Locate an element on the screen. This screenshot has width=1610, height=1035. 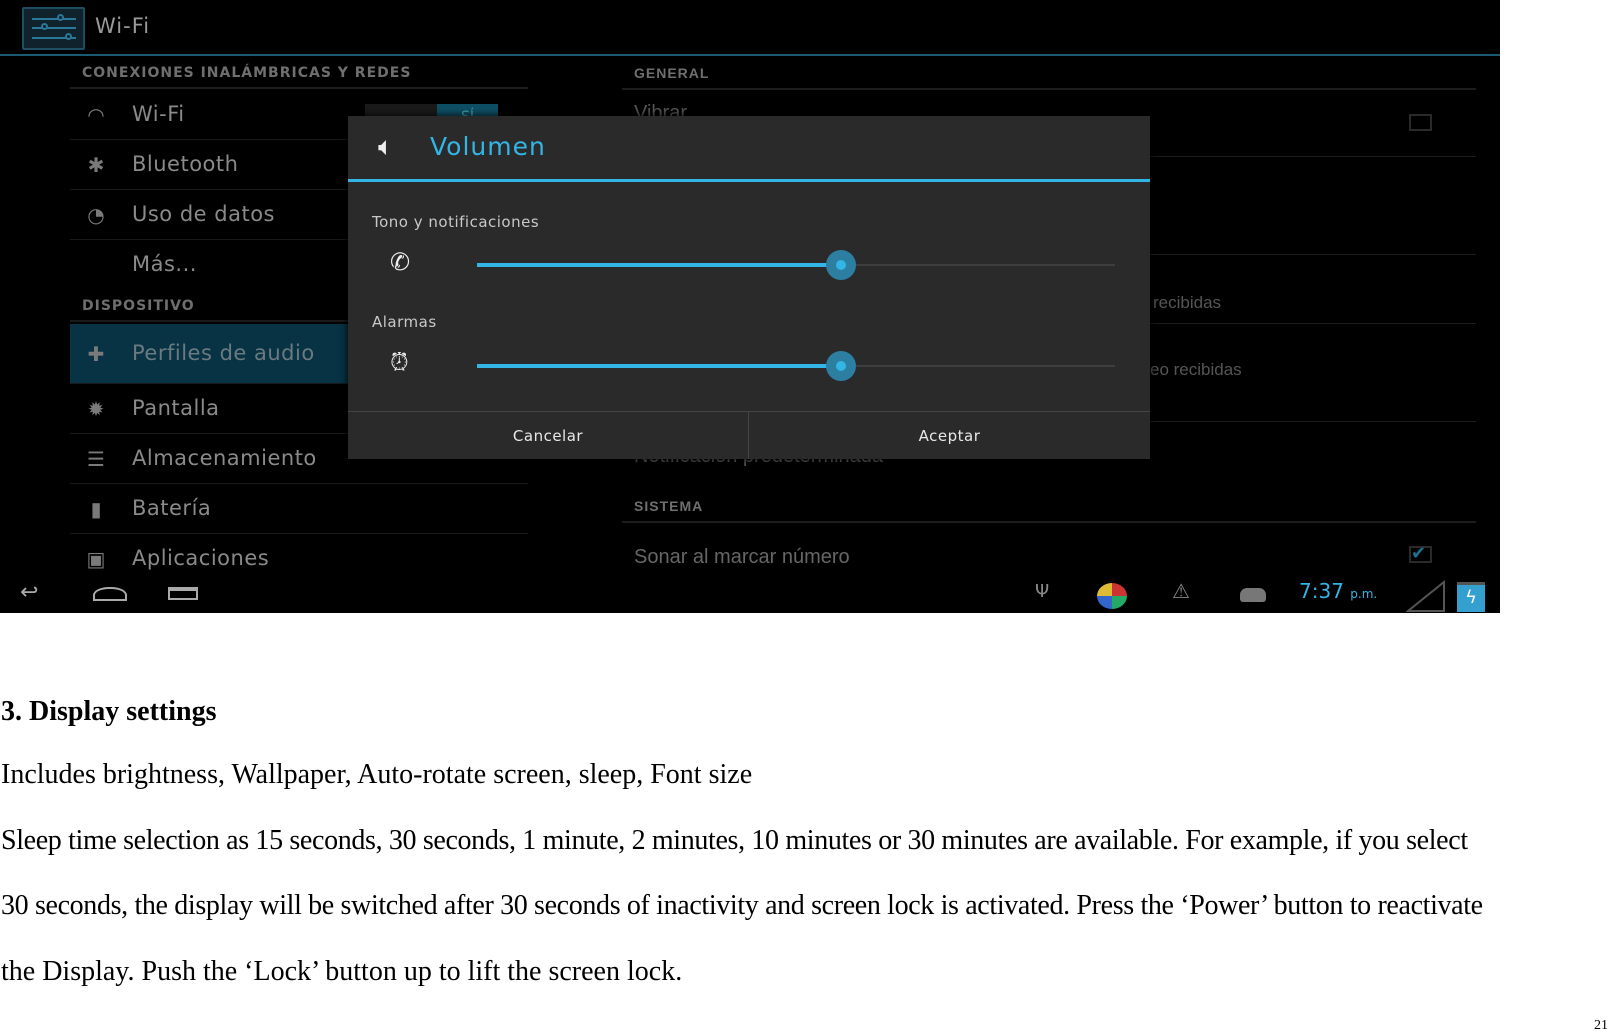
recent-apps-icon is located at coordinates (183, 593).